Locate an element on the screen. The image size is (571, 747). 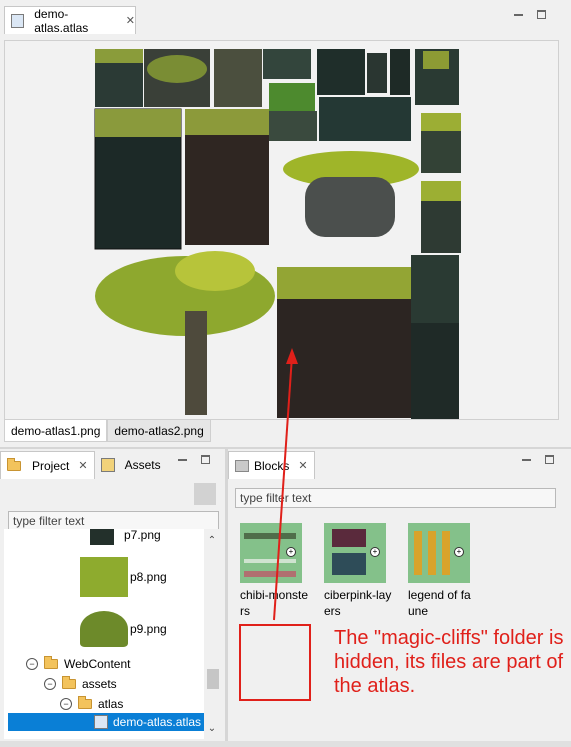
blocks-filter-input is located at coordinates (395, 498).